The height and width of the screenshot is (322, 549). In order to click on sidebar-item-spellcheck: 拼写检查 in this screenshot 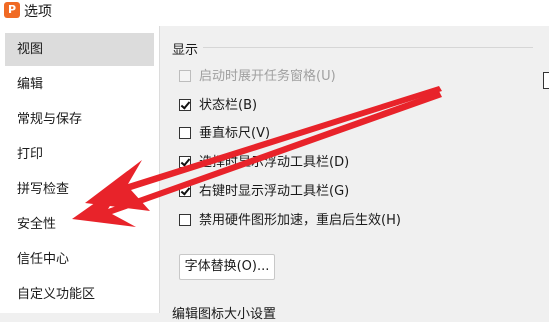, I will do `click(79, 189)`.